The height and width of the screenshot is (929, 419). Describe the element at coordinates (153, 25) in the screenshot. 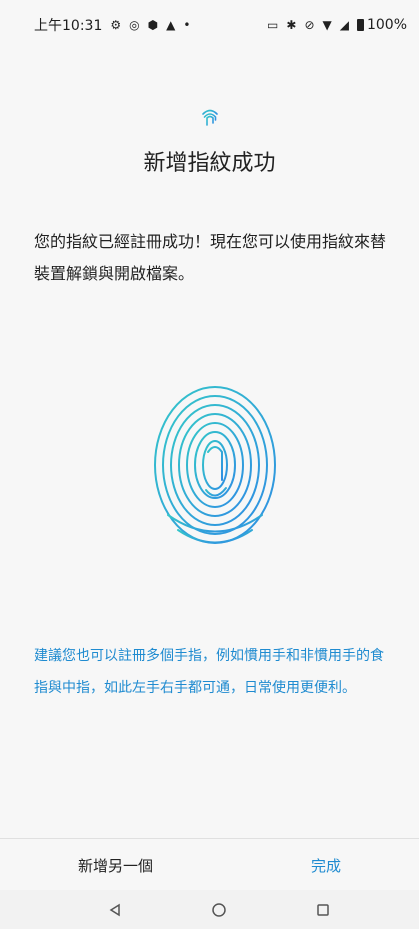

I see `shield-icon: ⬢` at that location.